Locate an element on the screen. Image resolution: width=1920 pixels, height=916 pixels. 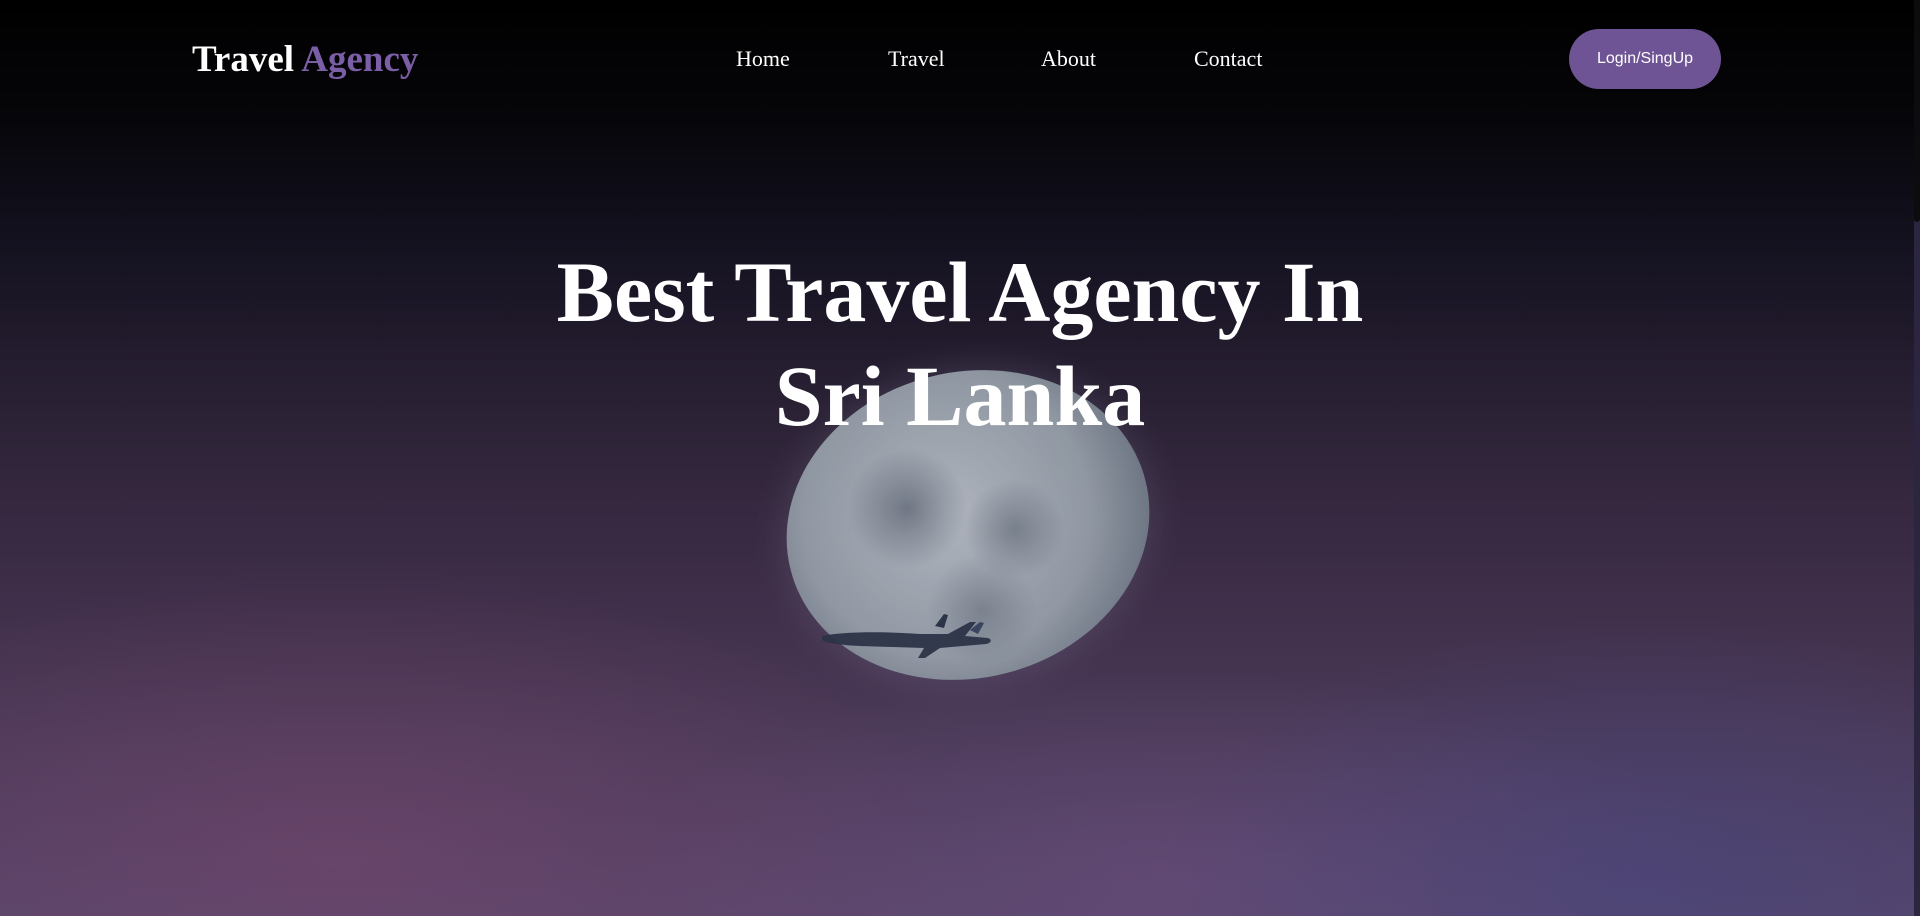
scrollbar-thumb is located at coordinates (1917, 111).